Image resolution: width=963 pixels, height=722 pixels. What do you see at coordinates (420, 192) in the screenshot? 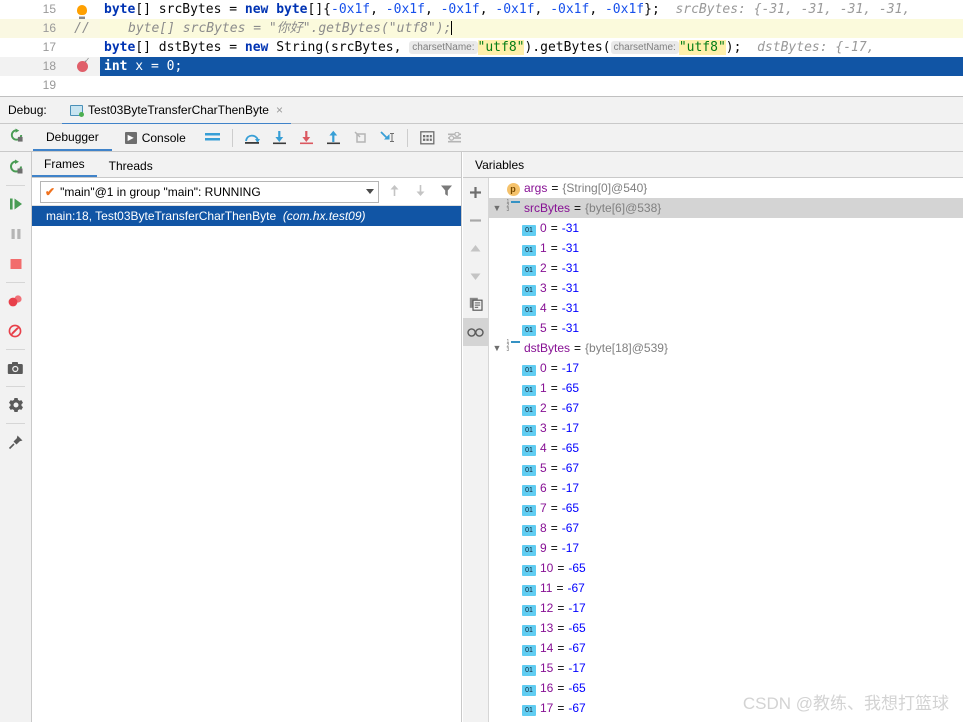
I see `frame-down-button` at bounding box center [420, 192].